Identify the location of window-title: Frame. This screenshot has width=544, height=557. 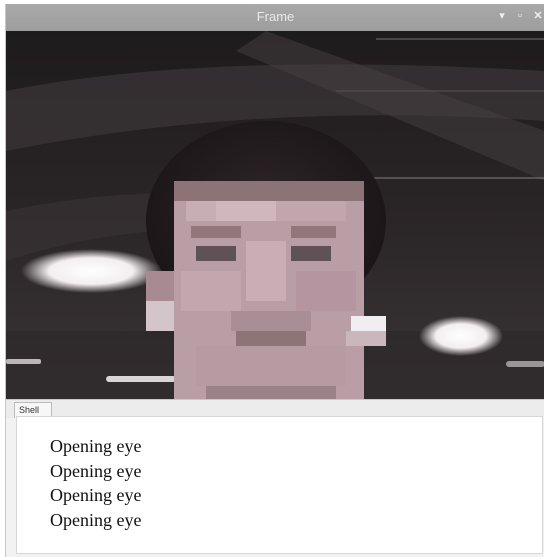
(275, 16).